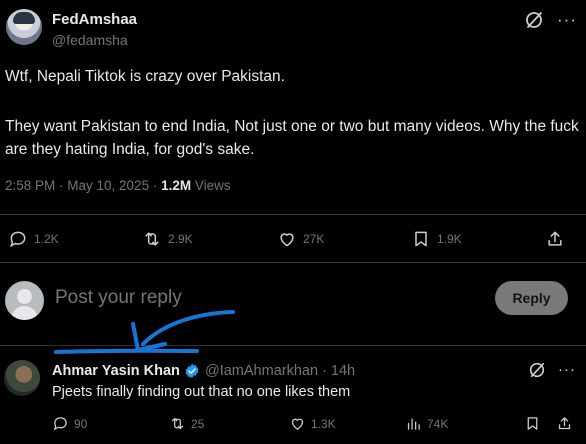 This screenshot has height=444, width=586. I want to click on reply-count: 1.2K, so click(46, 239).